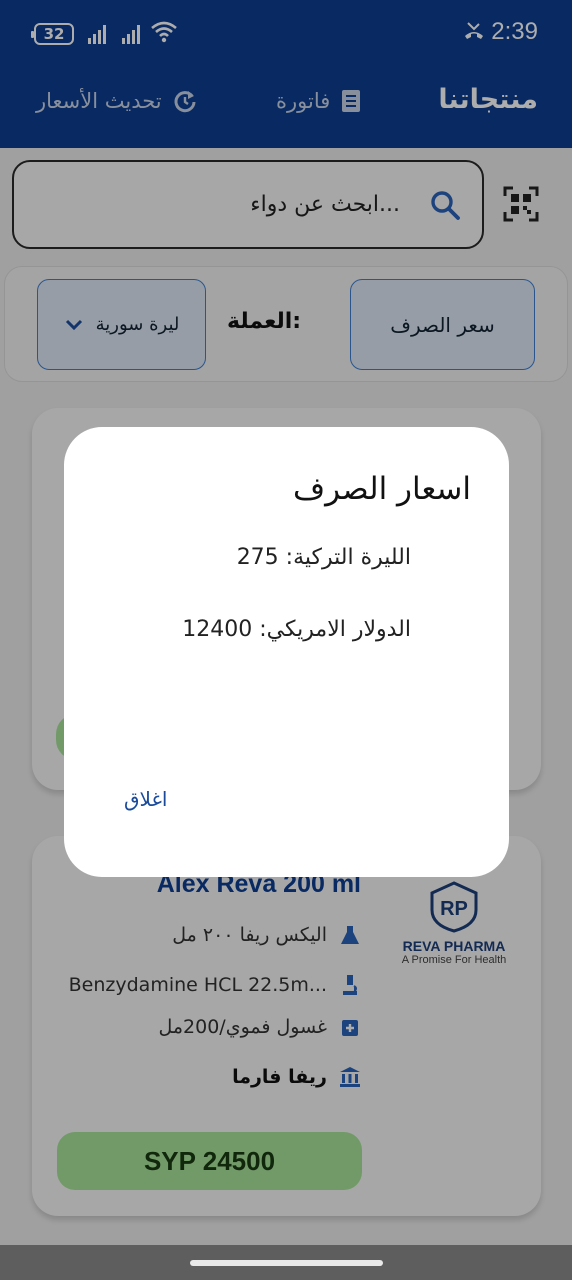  I want to click on try-rate: الليرة التركية: 275, so click(323, 557).